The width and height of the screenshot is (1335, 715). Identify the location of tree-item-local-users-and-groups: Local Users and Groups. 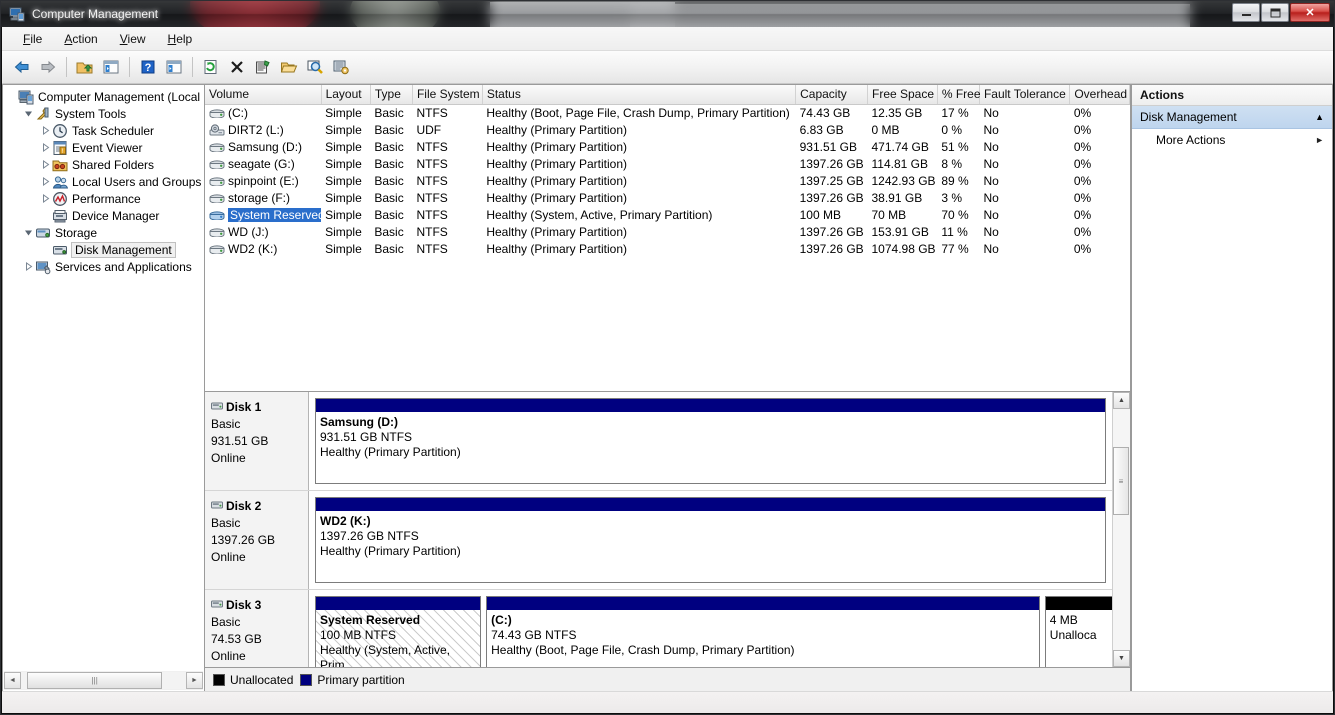
(103, 181).